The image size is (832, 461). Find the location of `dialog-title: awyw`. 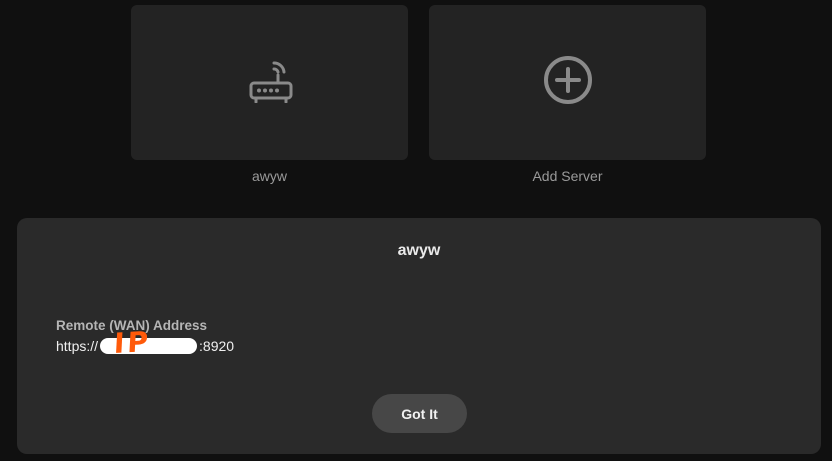

dialog-title: awyw is located at coordinates (419, 250).